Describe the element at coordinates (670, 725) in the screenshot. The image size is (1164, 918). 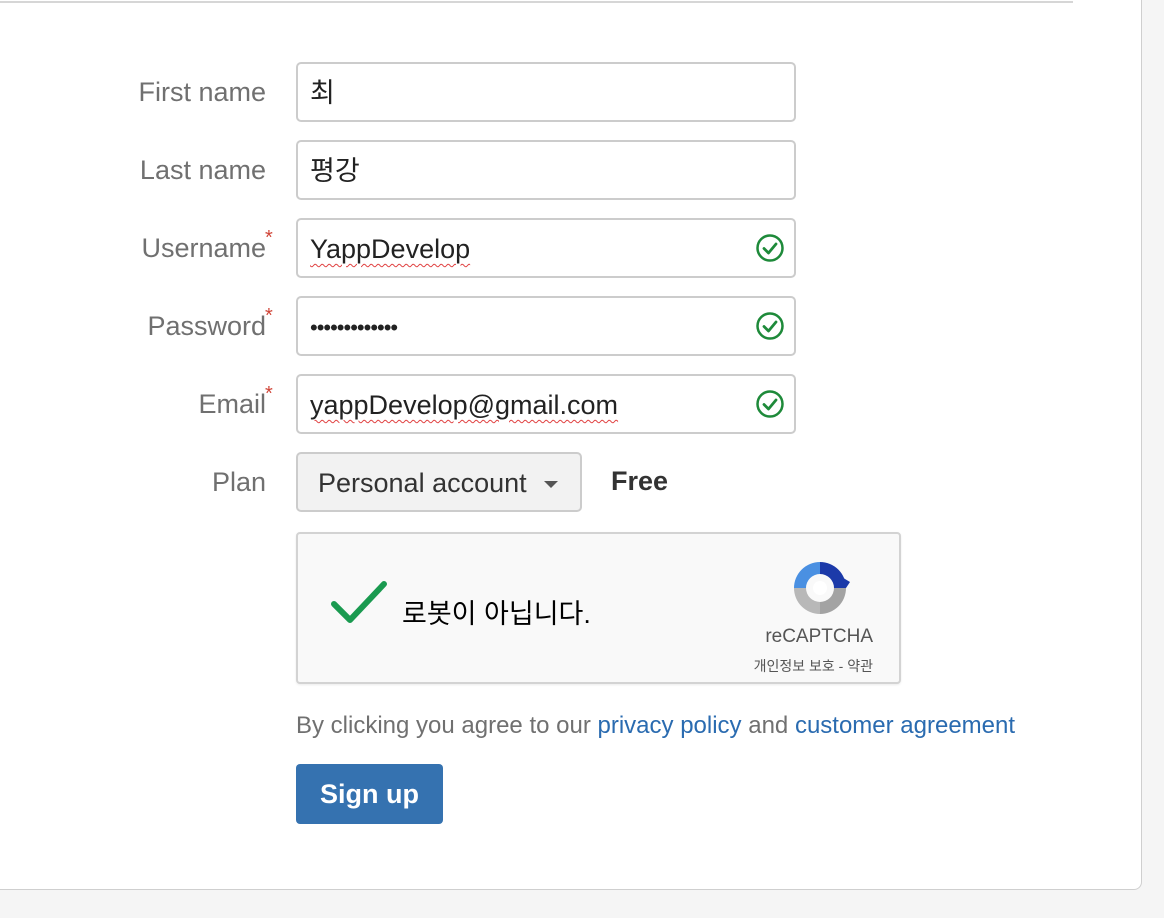
I see `privacy-policy-link: privacy policy` at that location.